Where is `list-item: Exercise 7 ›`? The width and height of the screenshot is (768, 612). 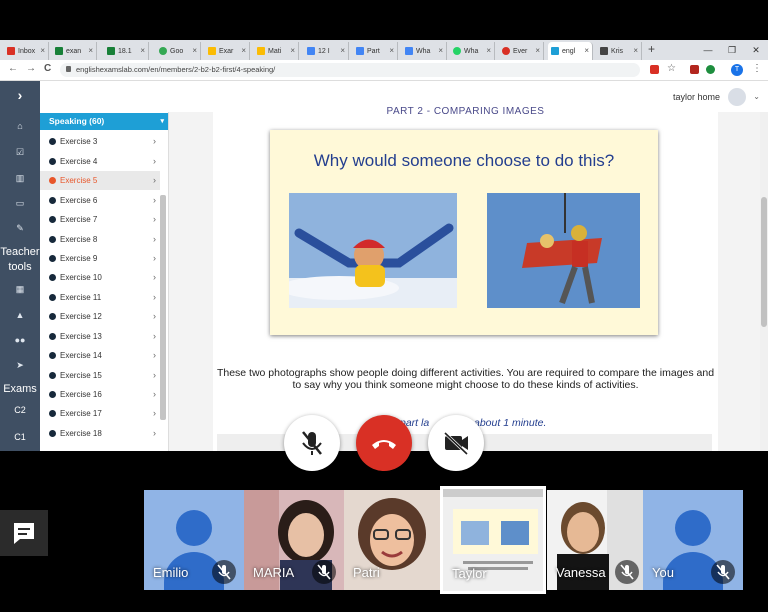 list-item: Exercise 7 › is located at coordinates (100, 219).